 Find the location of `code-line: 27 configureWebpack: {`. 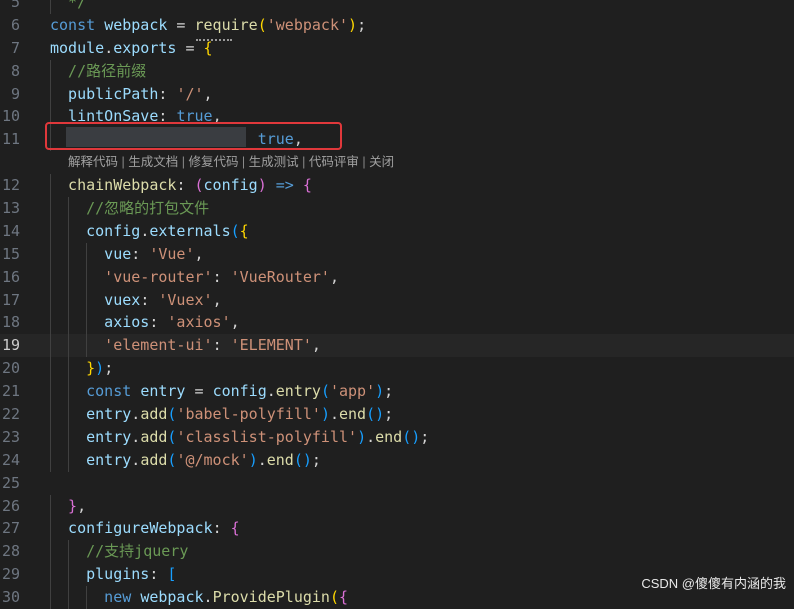

code-line: 27 configureWebpack: { is located at coordinates (397, 529).